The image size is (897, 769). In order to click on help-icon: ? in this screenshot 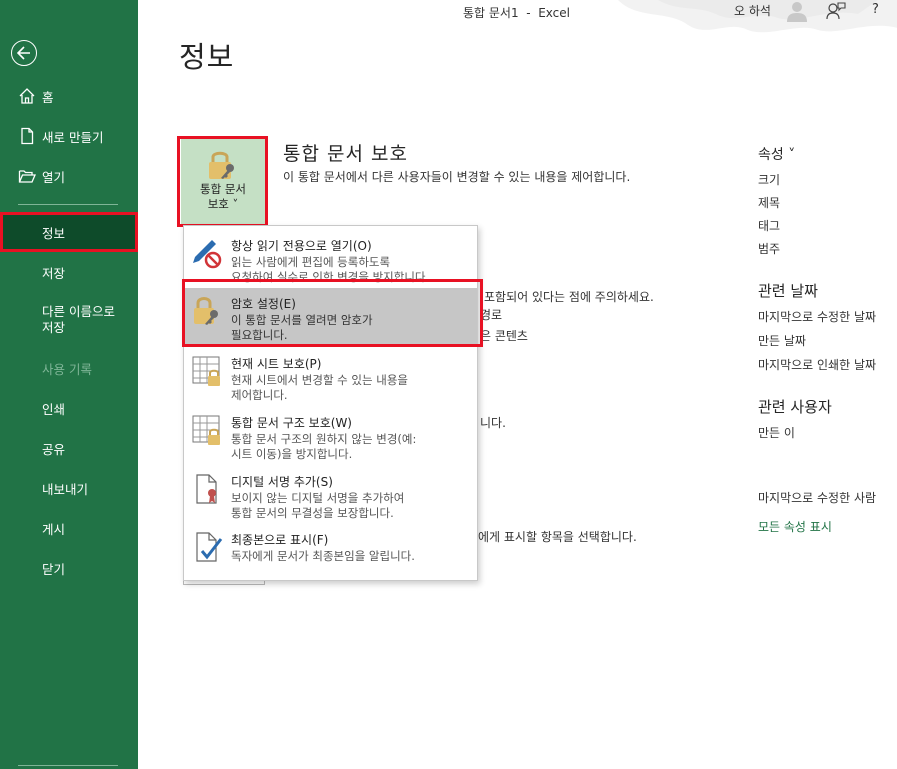, I will do `click(875, 9)`.